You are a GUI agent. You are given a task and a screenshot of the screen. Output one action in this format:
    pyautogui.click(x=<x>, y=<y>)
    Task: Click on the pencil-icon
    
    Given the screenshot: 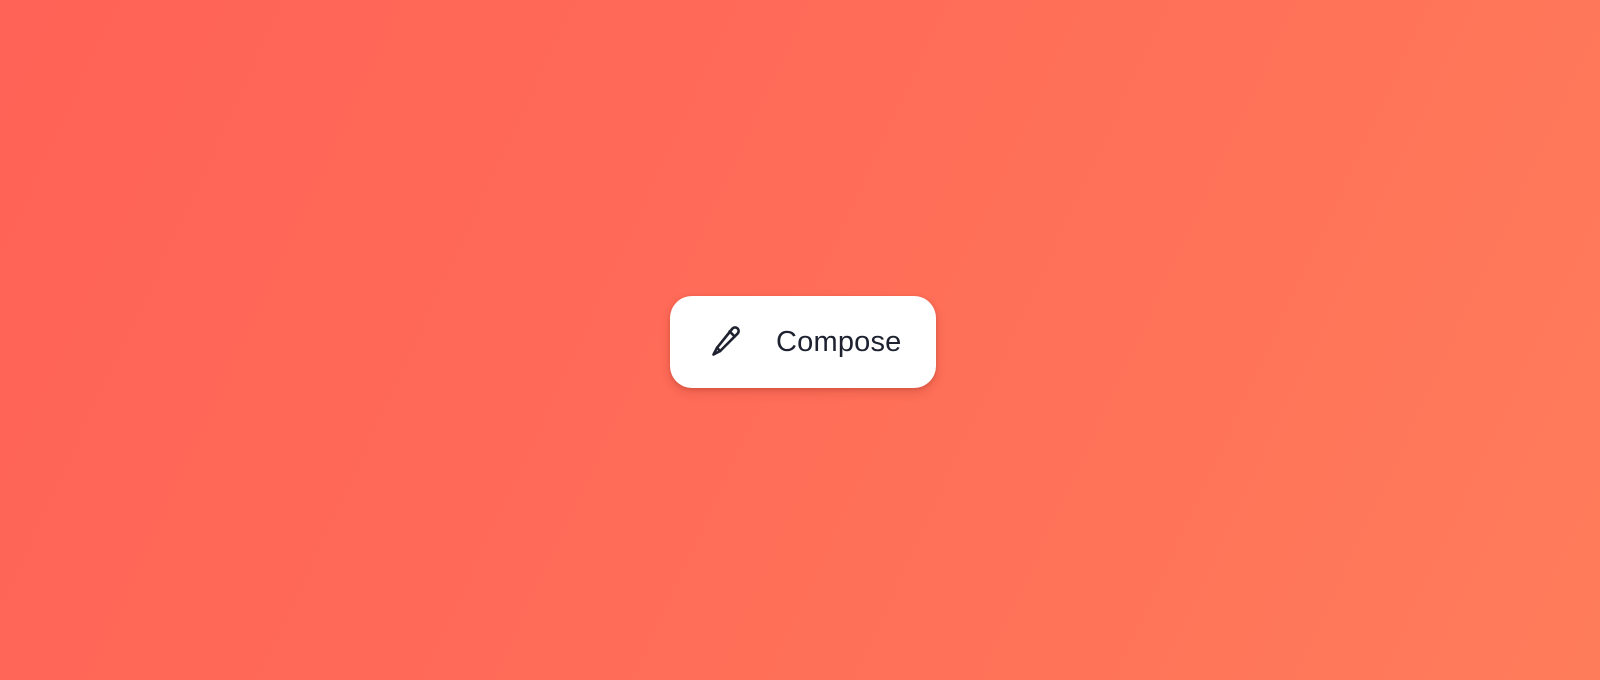 What is the action you would take?
    pyautogui.click(x=726, y=342)
    